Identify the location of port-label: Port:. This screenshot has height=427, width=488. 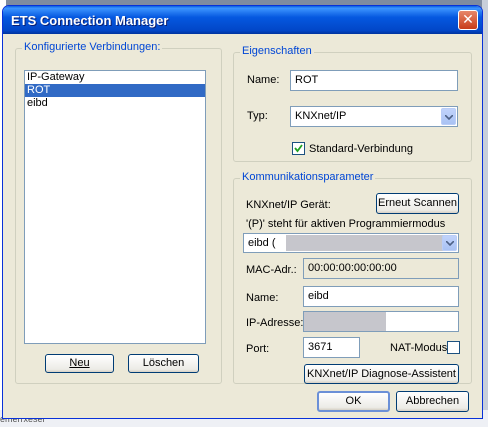
(258, 349).